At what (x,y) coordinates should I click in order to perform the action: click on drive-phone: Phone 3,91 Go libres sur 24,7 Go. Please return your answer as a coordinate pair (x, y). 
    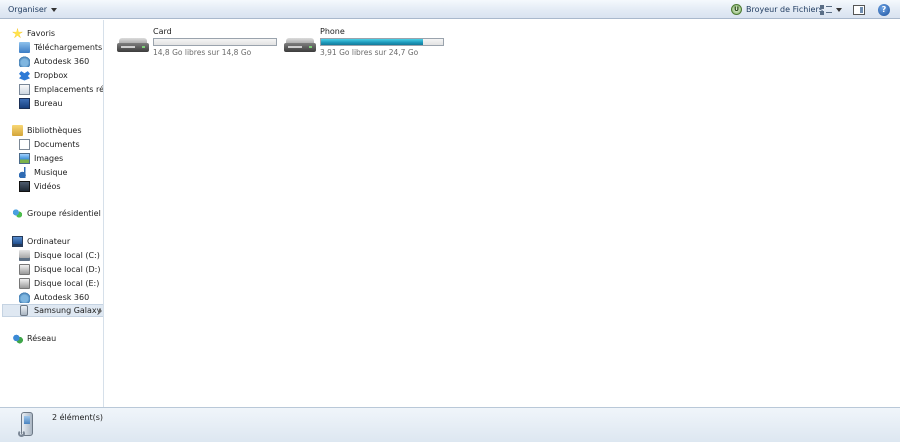
    Looking at the image, I should click on (369, 43).